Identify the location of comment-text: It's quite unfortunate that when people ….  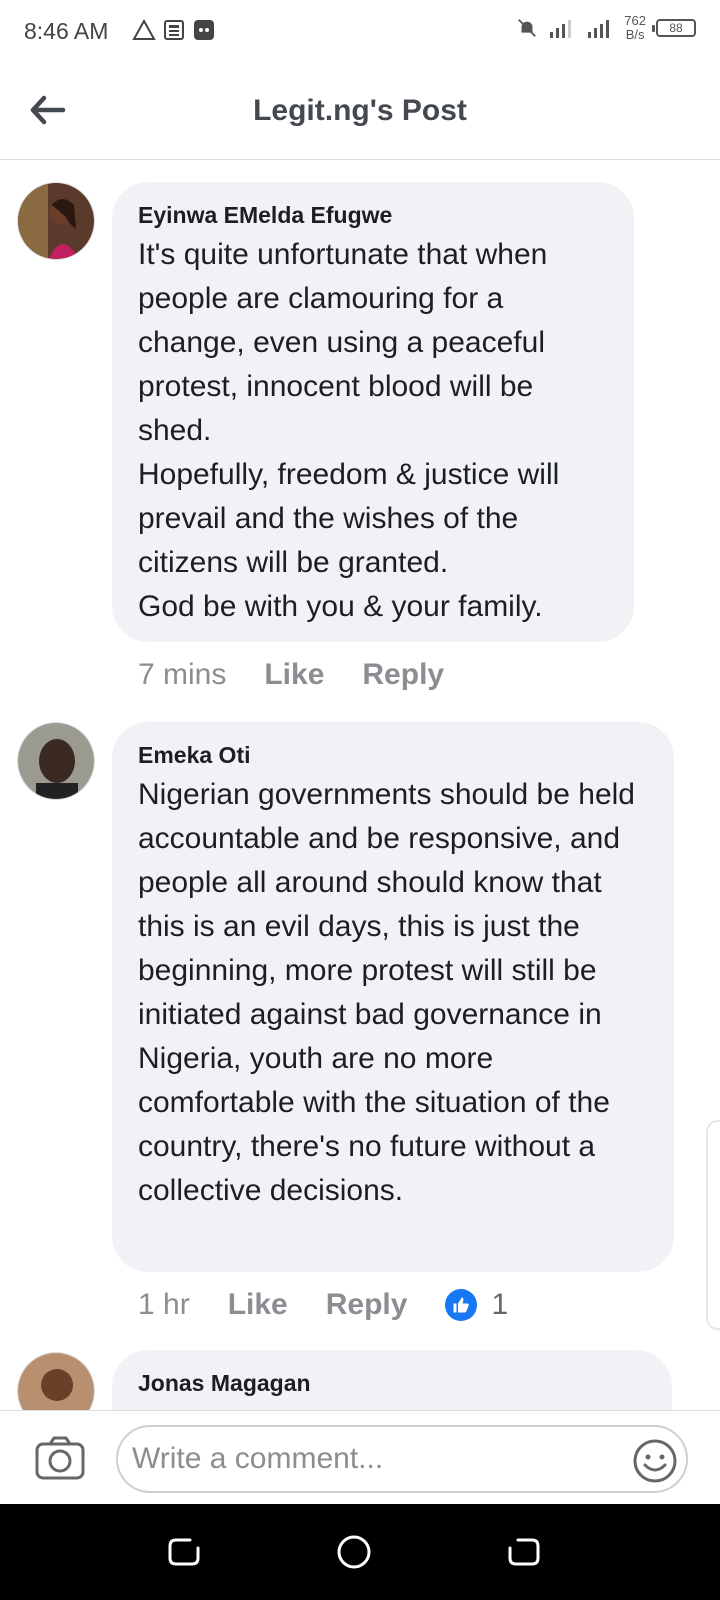
(349, 430).